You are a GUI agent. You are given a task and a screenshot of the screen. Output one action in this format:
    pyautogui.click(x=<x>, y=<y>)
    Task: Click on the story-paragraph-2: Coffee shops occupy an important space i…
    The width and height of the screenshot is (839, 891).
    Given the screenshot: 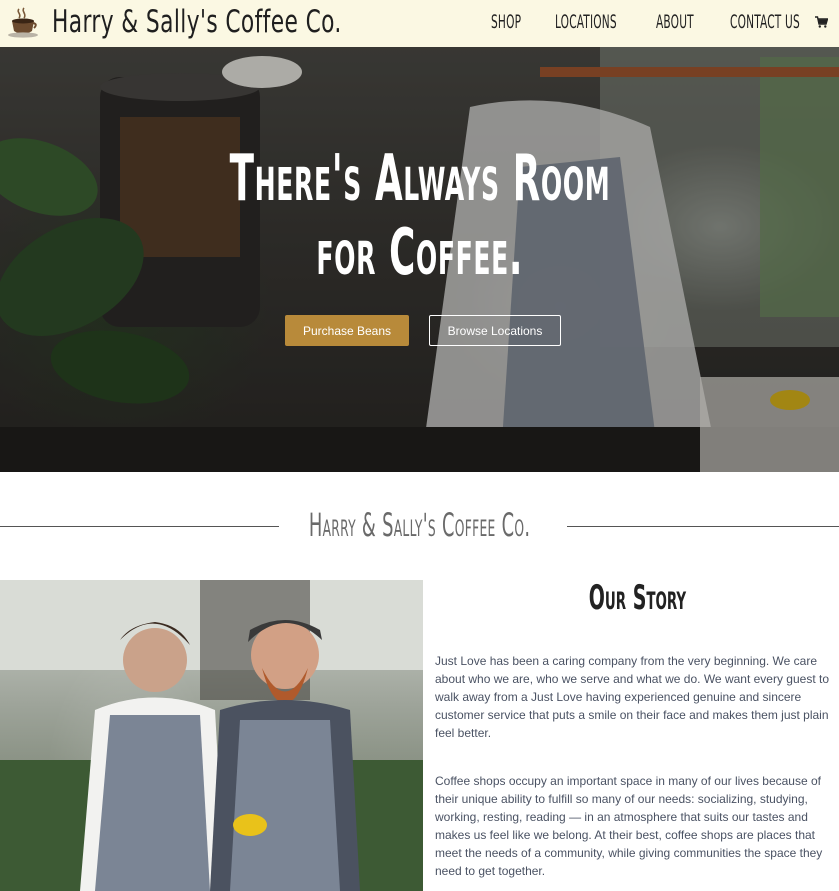 What is the action you would take?
    pyautogui.click(x=629, y=826)
    